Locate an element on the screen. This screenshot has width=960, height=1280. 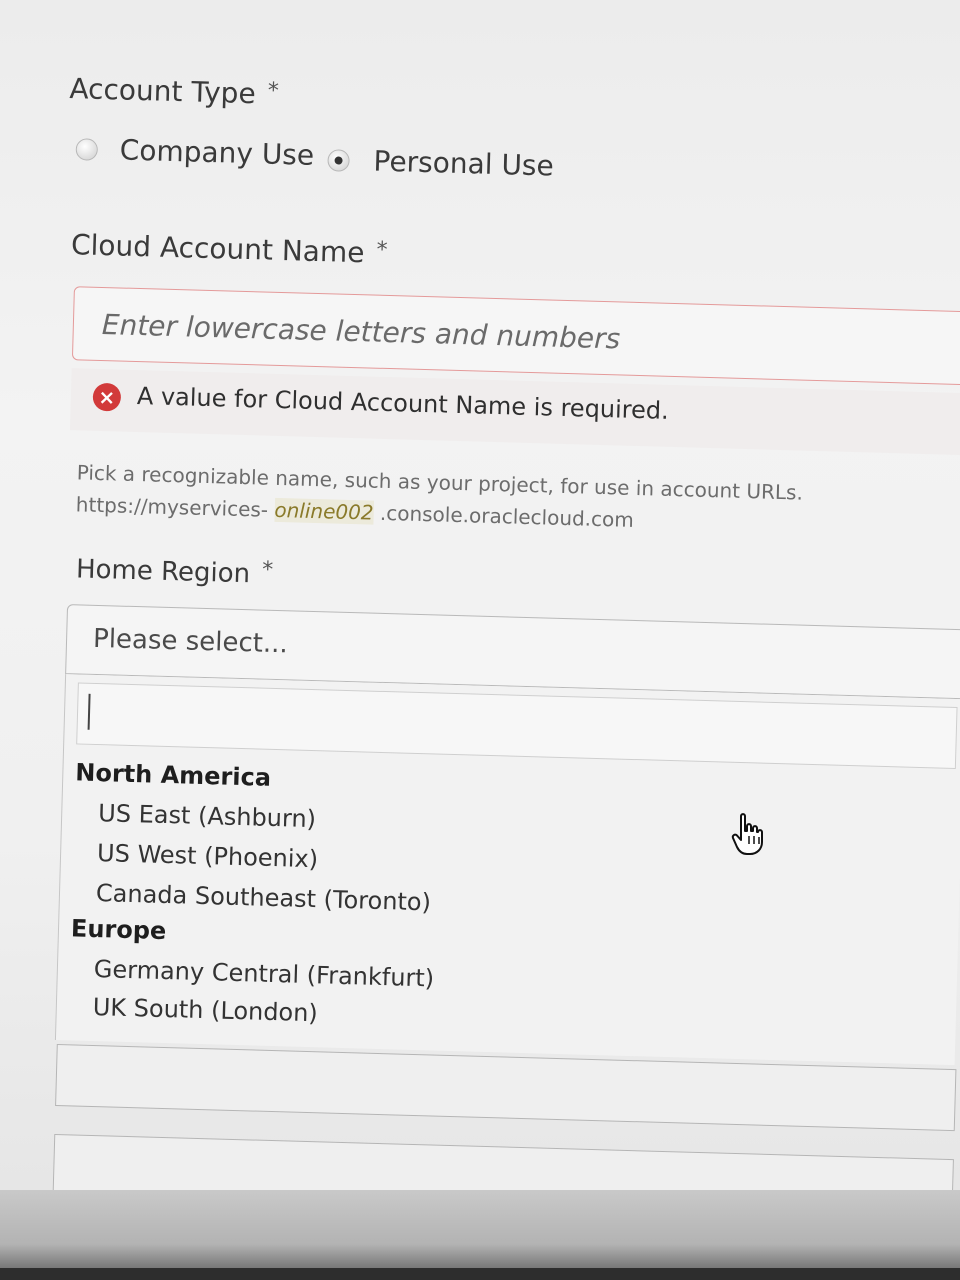
radio-company-use-label: Company Use is located at coordinates (216, 152).